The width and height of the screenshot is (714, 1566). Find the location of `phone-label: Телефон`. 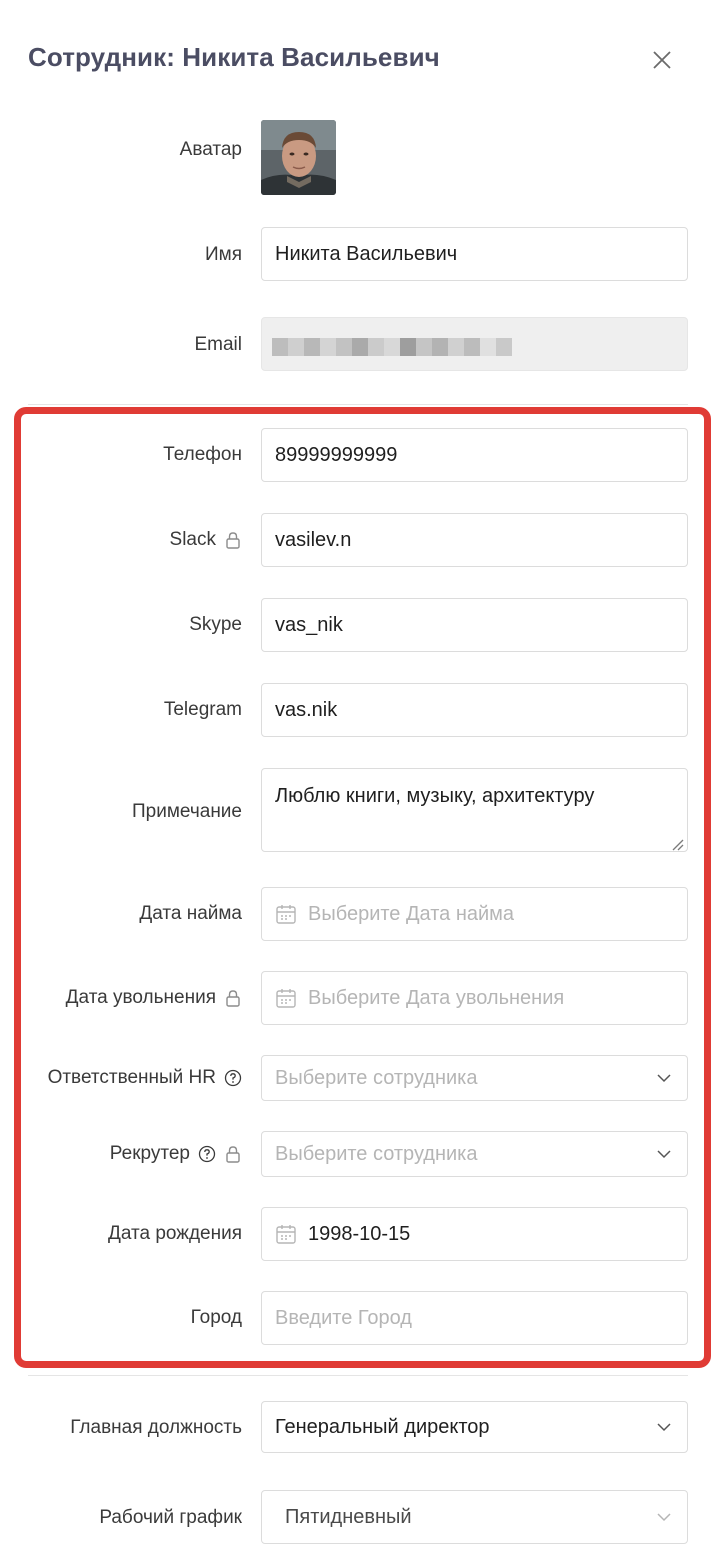

phone-label: Телефон is located at coordinates (202, 454).